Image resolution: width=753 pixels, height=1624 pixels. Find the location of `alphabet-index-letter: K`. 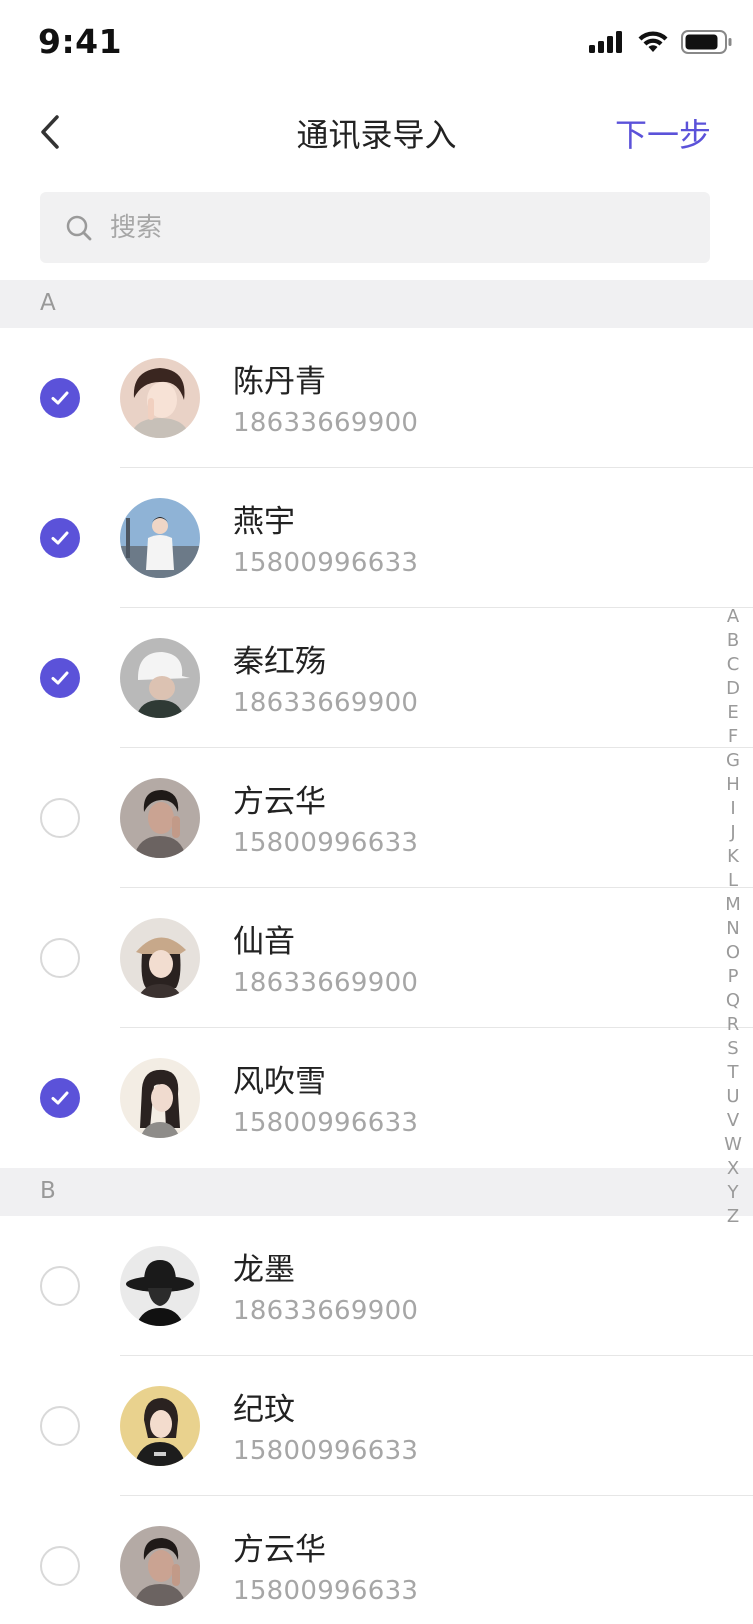

alphabet-index-letter: K is located at coordinates (733, 857).